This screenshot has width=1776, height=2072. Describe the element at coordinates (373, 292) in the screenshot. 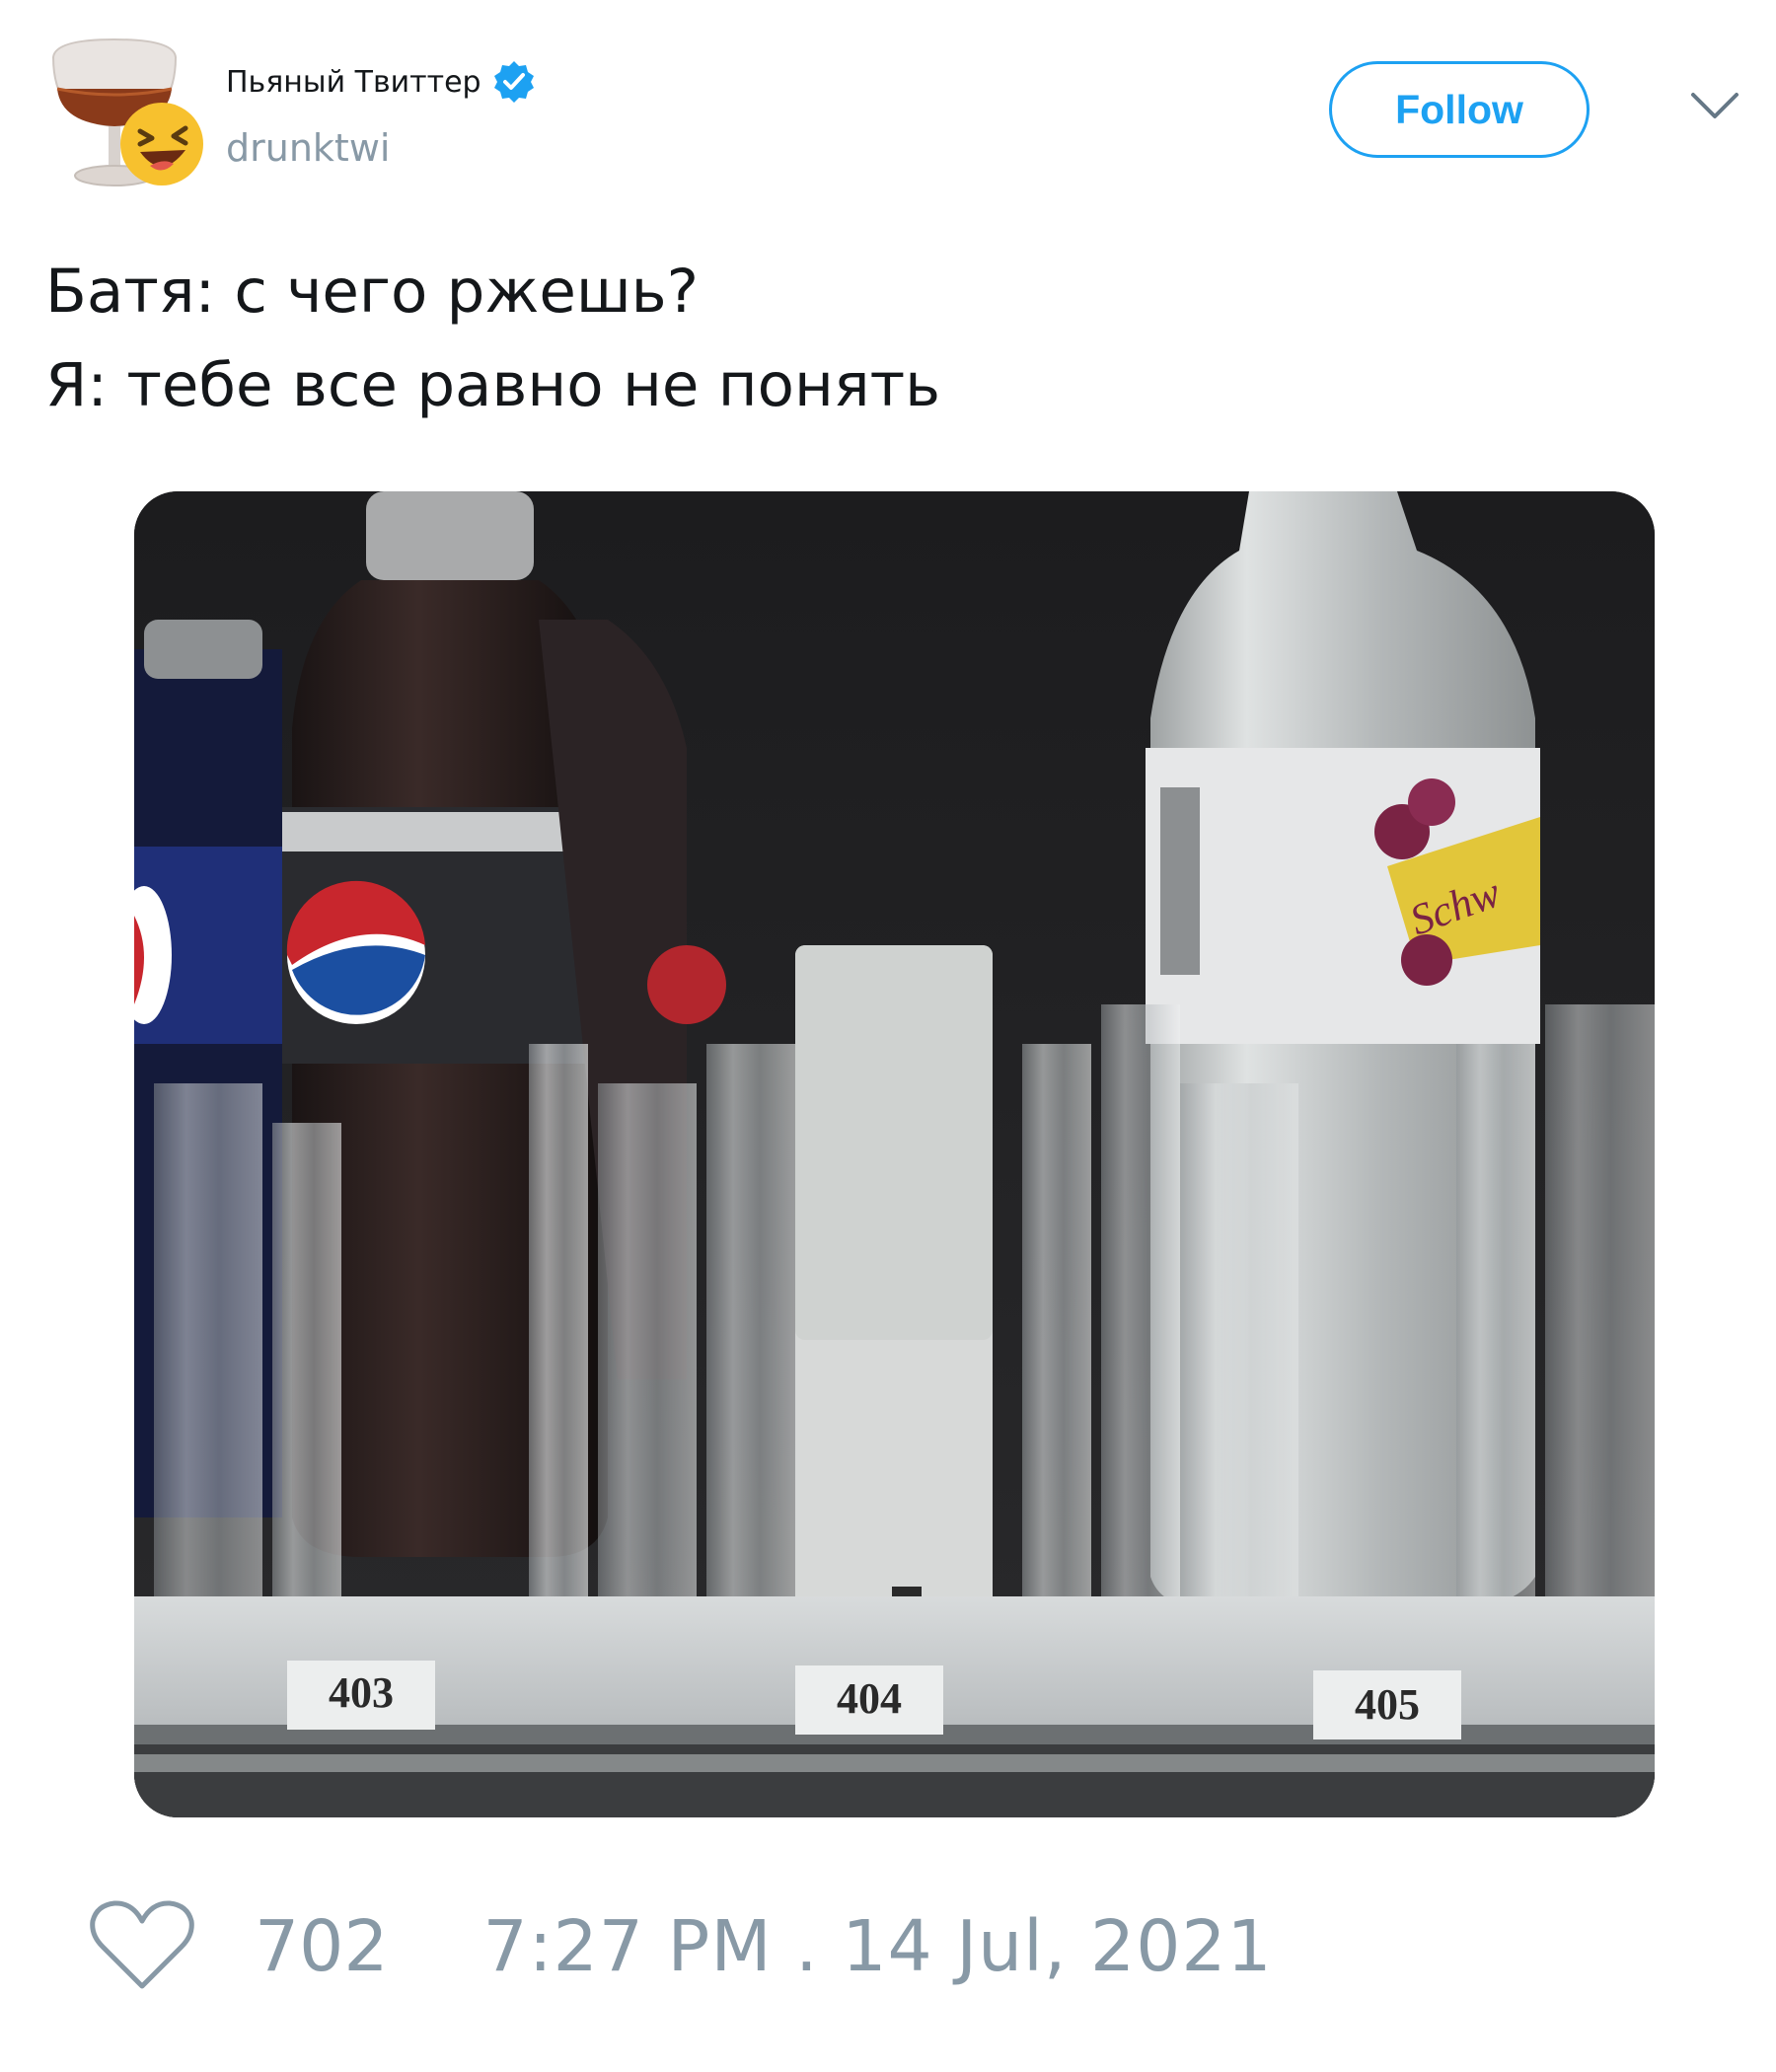

I see `tweet-line-1: Батя: с чего ржешь?` at that location.